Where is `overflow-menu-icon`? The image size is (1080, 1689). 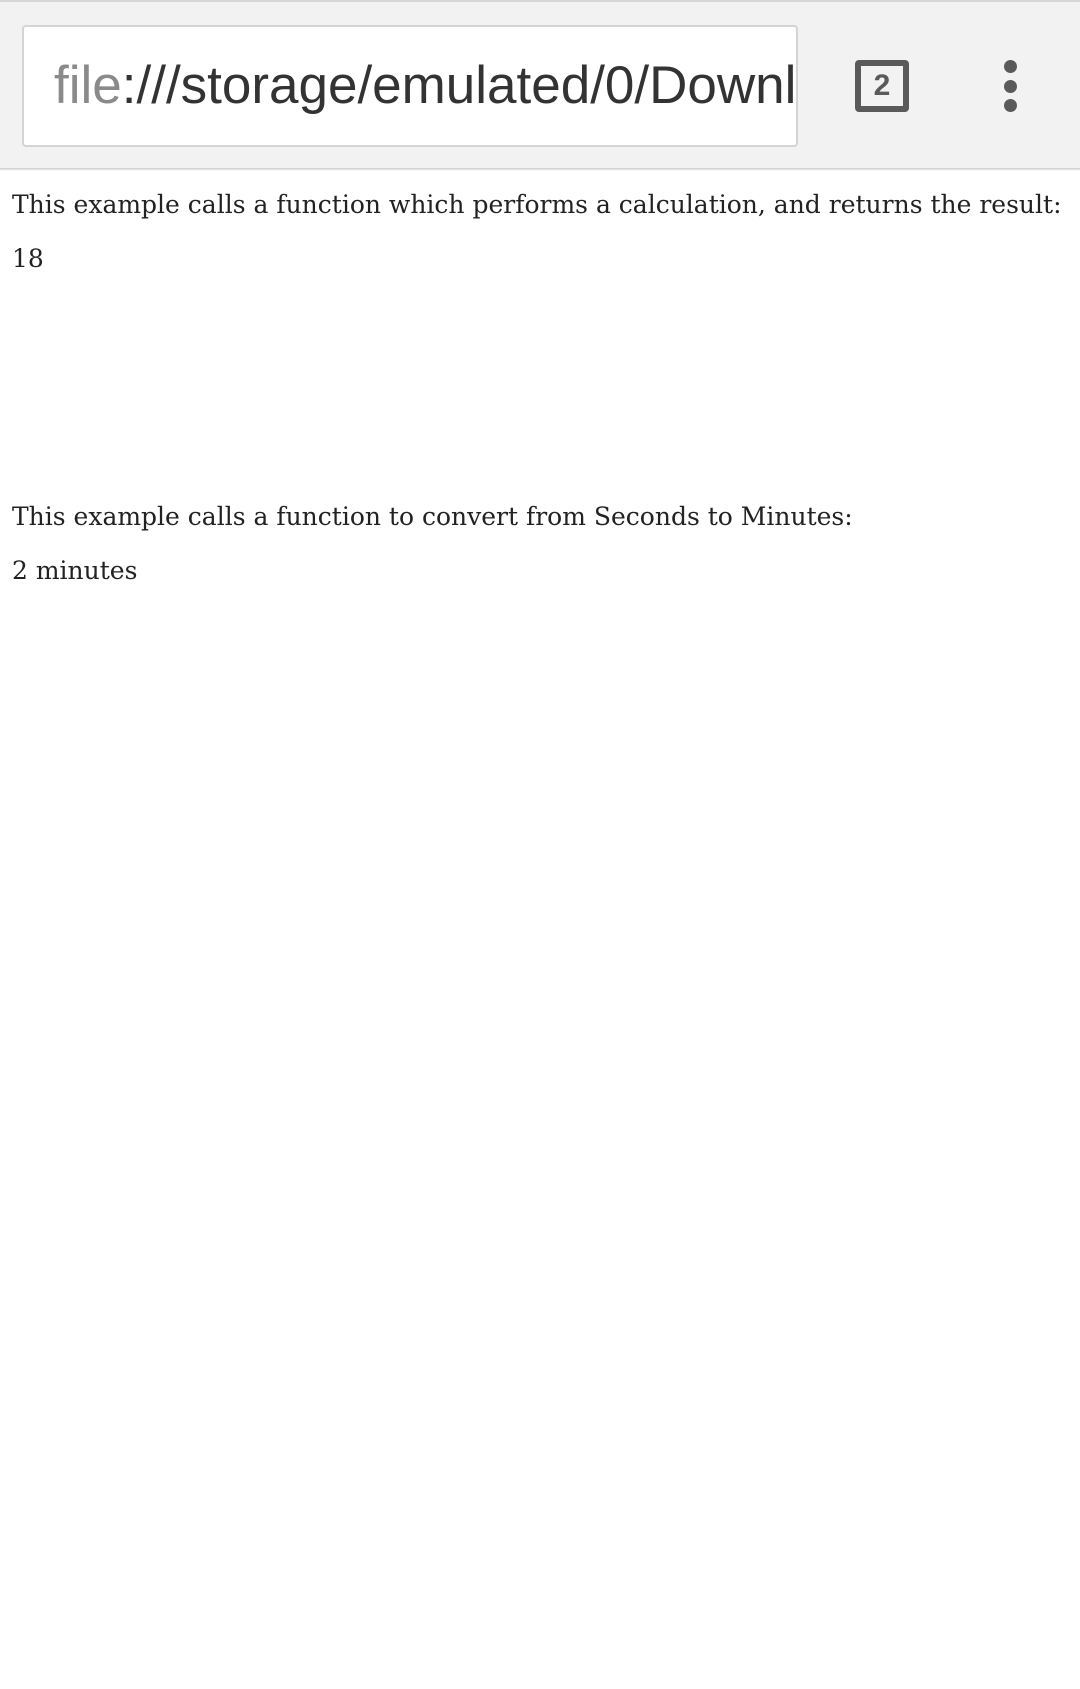 overflow-menu-icon is located at coordinates (1010, 86).